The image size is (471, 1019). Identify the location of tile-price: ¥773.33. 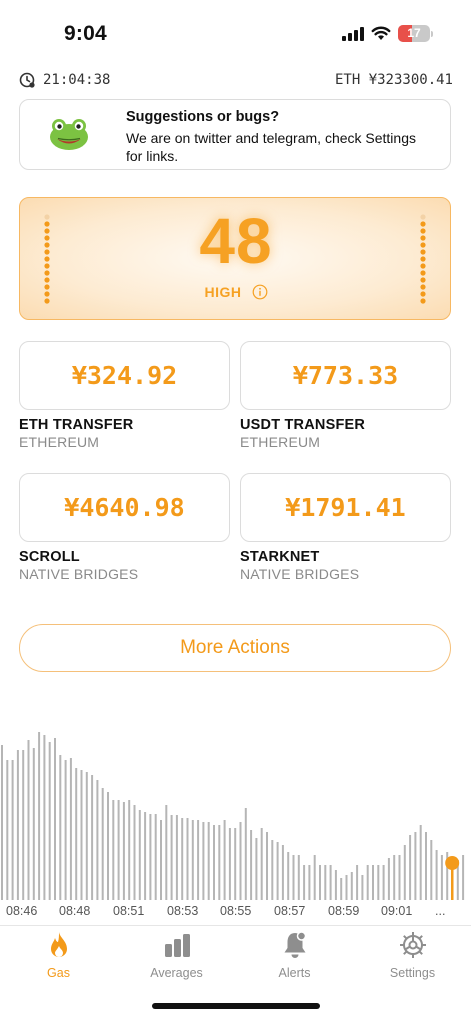
(345, 375).